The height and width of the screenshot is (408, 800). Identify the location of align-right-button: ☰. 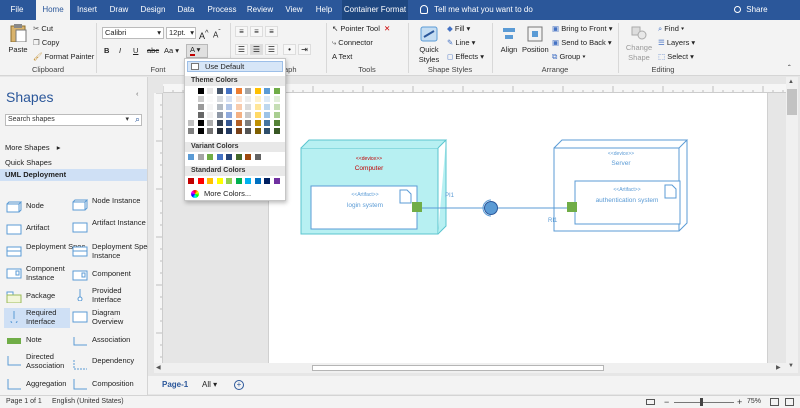
(271, 49).